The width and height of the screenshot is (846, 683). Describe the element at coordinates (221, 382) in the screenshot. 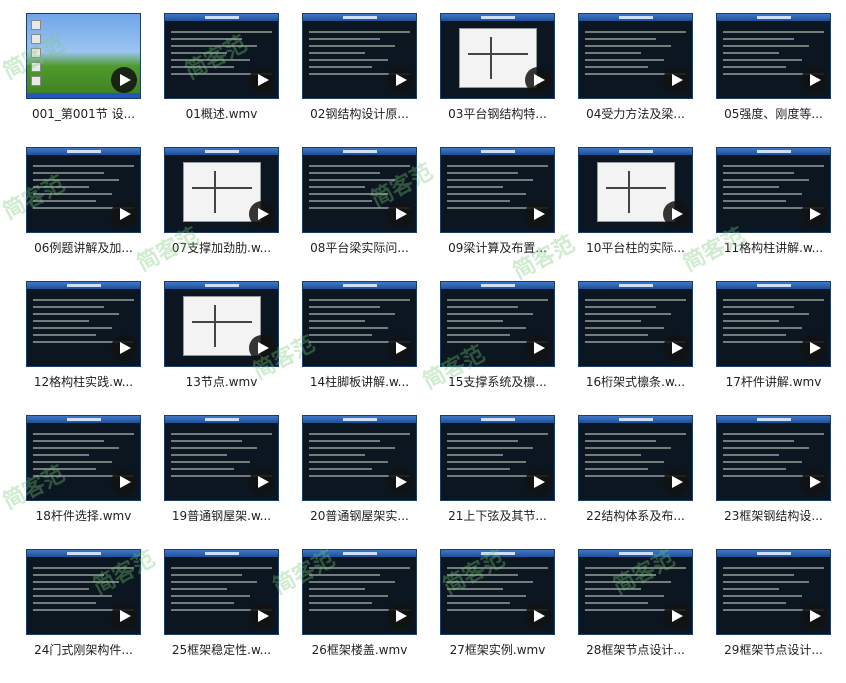

I see `file-name: 13节点.wmv` at that location.